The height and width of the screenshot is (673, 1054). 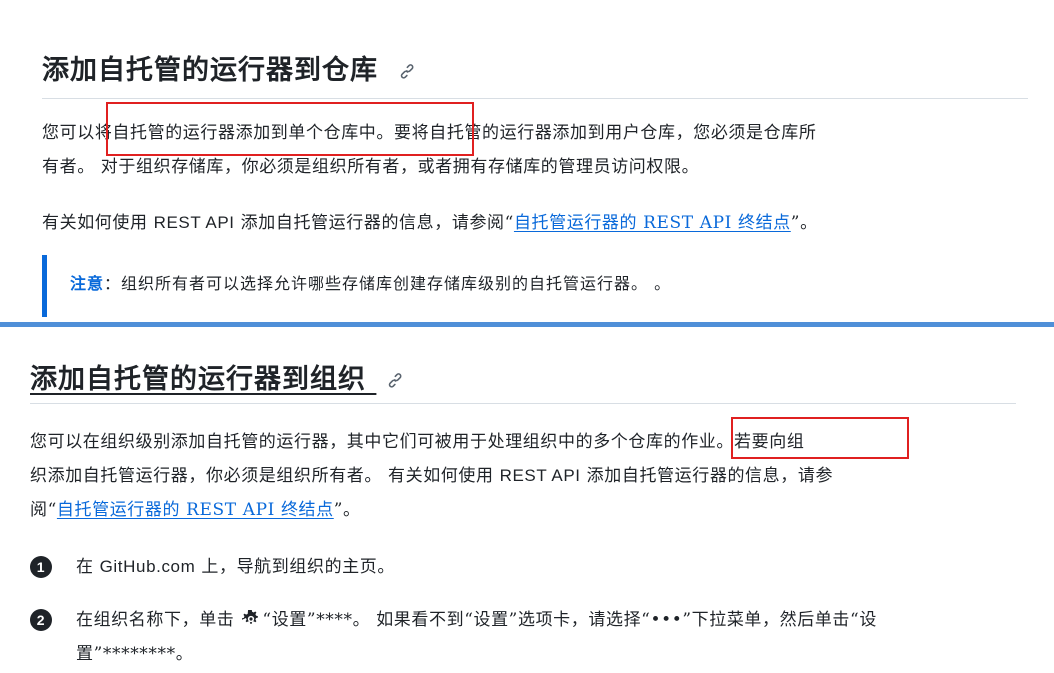 What do you see at coordinates (198, 379) in the screenshot?
I see `org-section-title: 添加自托管的运行器到组织` at bounding box center [198, 379].